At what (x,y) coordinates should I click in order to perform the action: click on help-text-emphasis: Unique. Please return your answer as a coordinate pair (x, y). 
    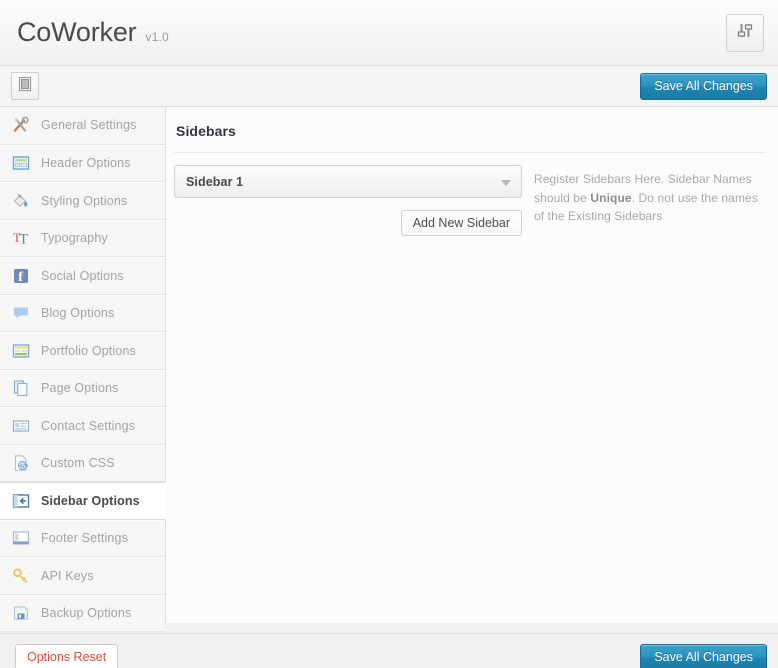
    Looking at the image, I should click on (611, 197).